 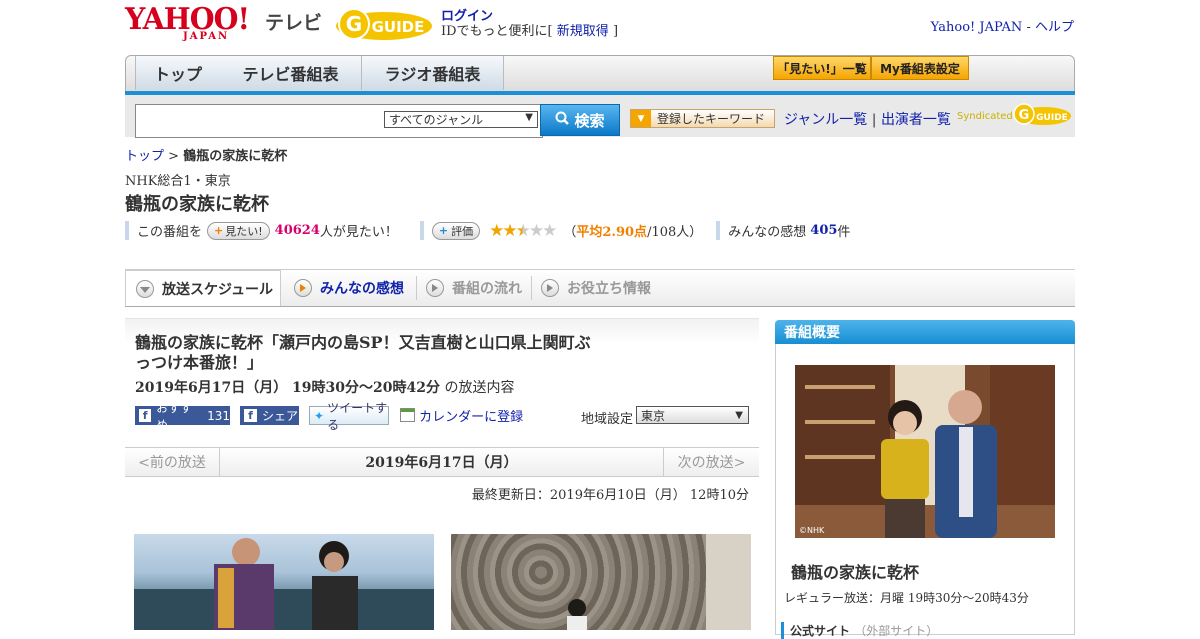 I want to click on triangle-down-icon: ▼, so click(x=641, y=118).